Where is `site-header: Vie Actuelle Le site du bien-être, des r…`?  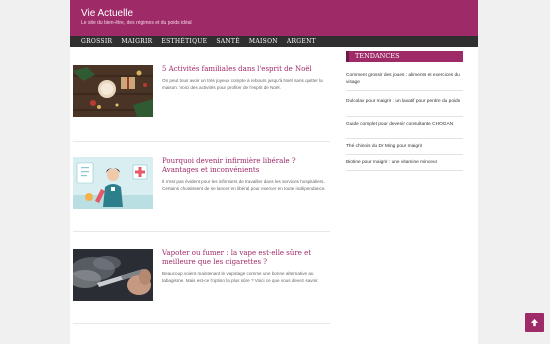
site-header: Vie Actuelle Le site du bien-être, des r… is located at coordinates (274, 18).